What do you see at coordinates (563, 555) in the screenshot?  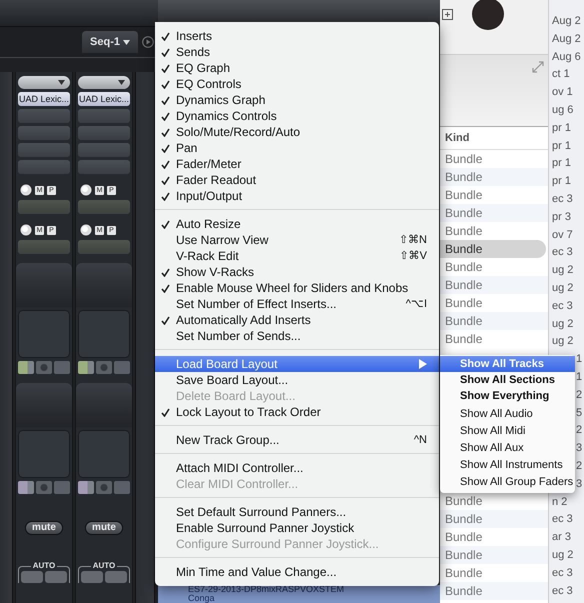 I see `table-cell-text: ug 2` at bounding box center [563, 555].